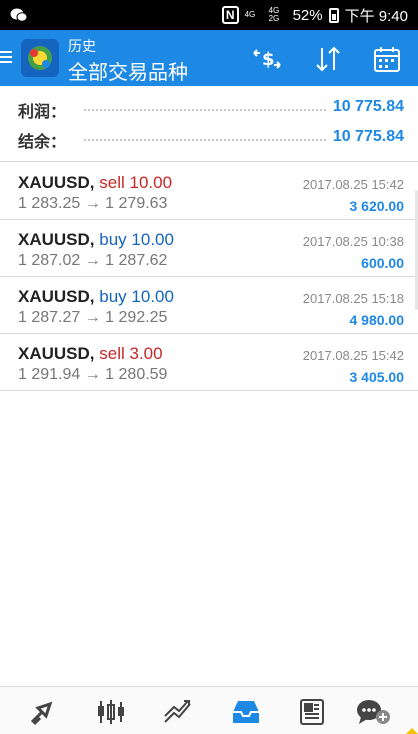  I want to click on trade-profit: 4 980.00, so click(377, 320).